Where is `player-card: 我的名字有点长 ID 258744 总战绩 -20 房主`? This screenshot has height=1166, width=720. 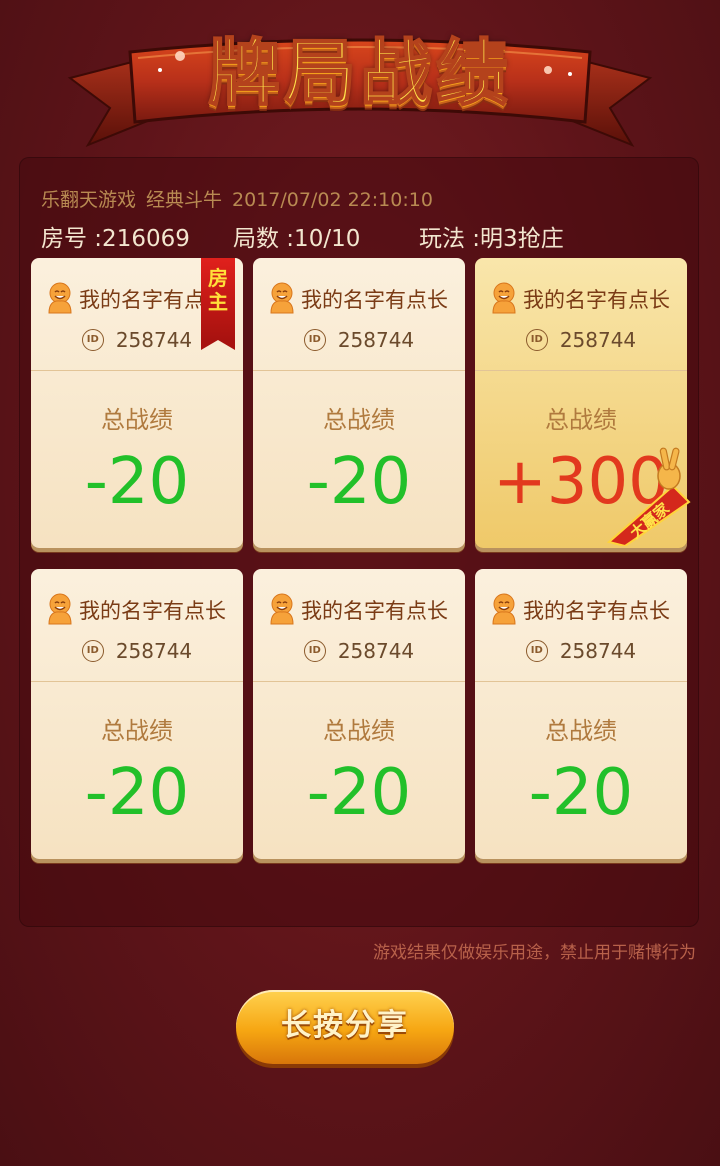
player-card: 我的名字有点长 ID 258744 总战绩 -20 房主 is located at coordinates (137, 403).